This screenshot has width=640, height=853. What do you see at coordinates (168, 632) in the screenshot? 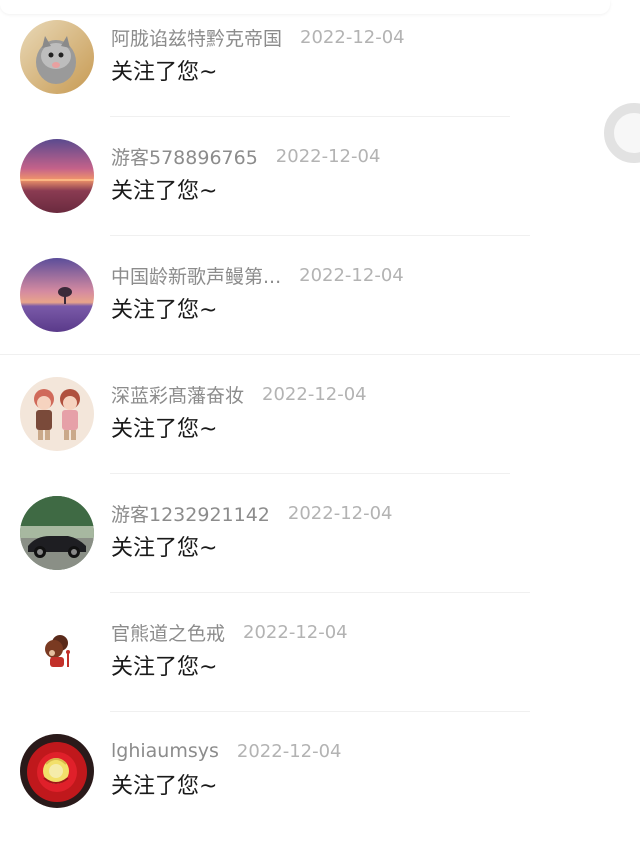
I see `username: 官熊道之色戒` at bounding box center [168, 632].